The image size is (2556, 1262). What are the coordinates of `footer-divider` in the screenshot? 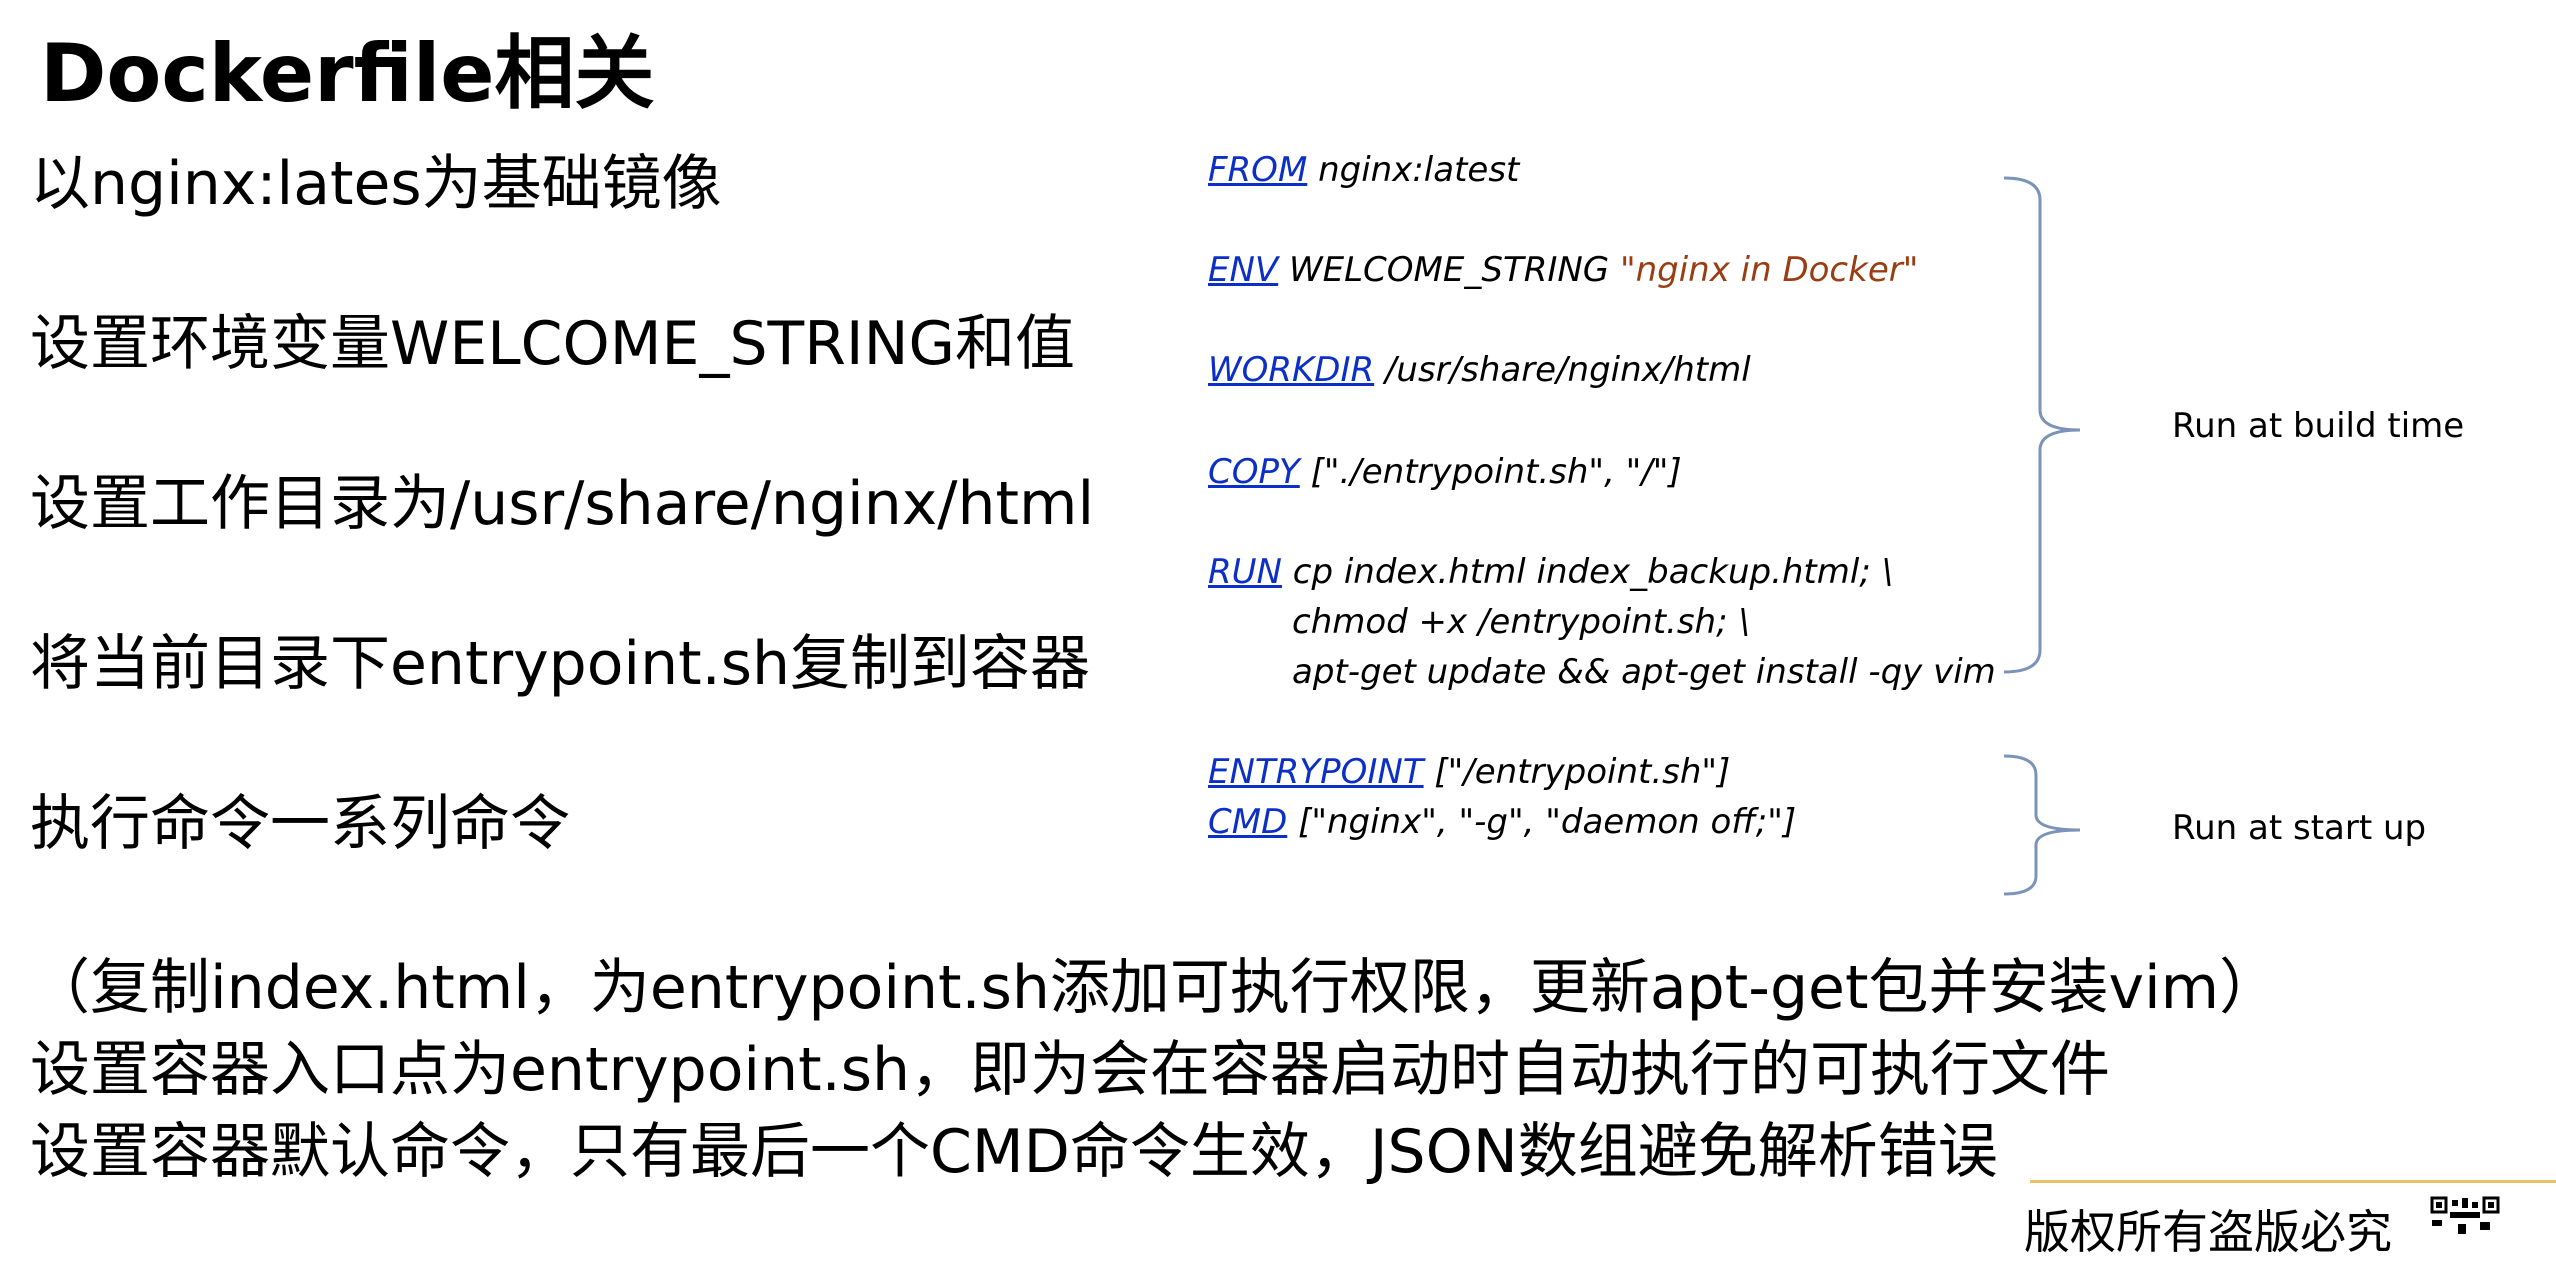 It's located at (2293, 1181).